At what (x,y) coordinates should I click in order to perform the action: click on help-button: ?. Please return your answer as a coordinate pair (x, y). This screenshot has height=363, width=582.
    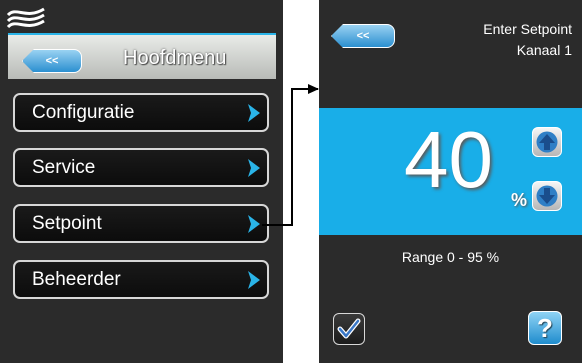
    Looking at the image, I should click on (545, 328).